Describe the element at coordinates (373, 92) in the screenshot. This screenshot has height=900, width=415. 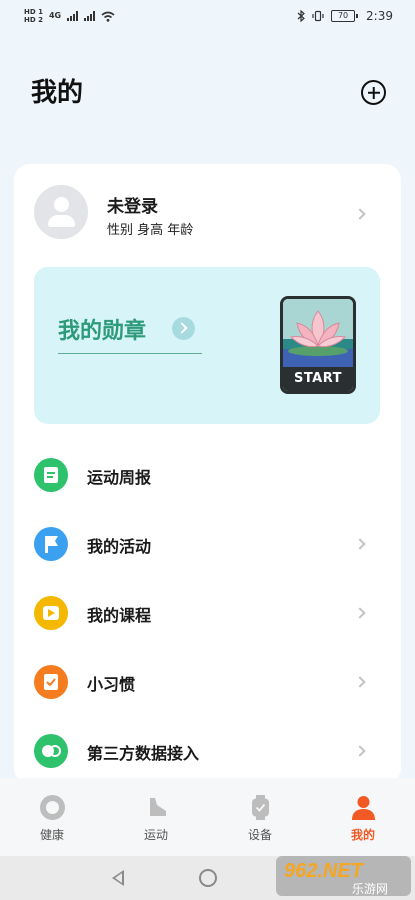
I see `plus-circle-icon` at that location.